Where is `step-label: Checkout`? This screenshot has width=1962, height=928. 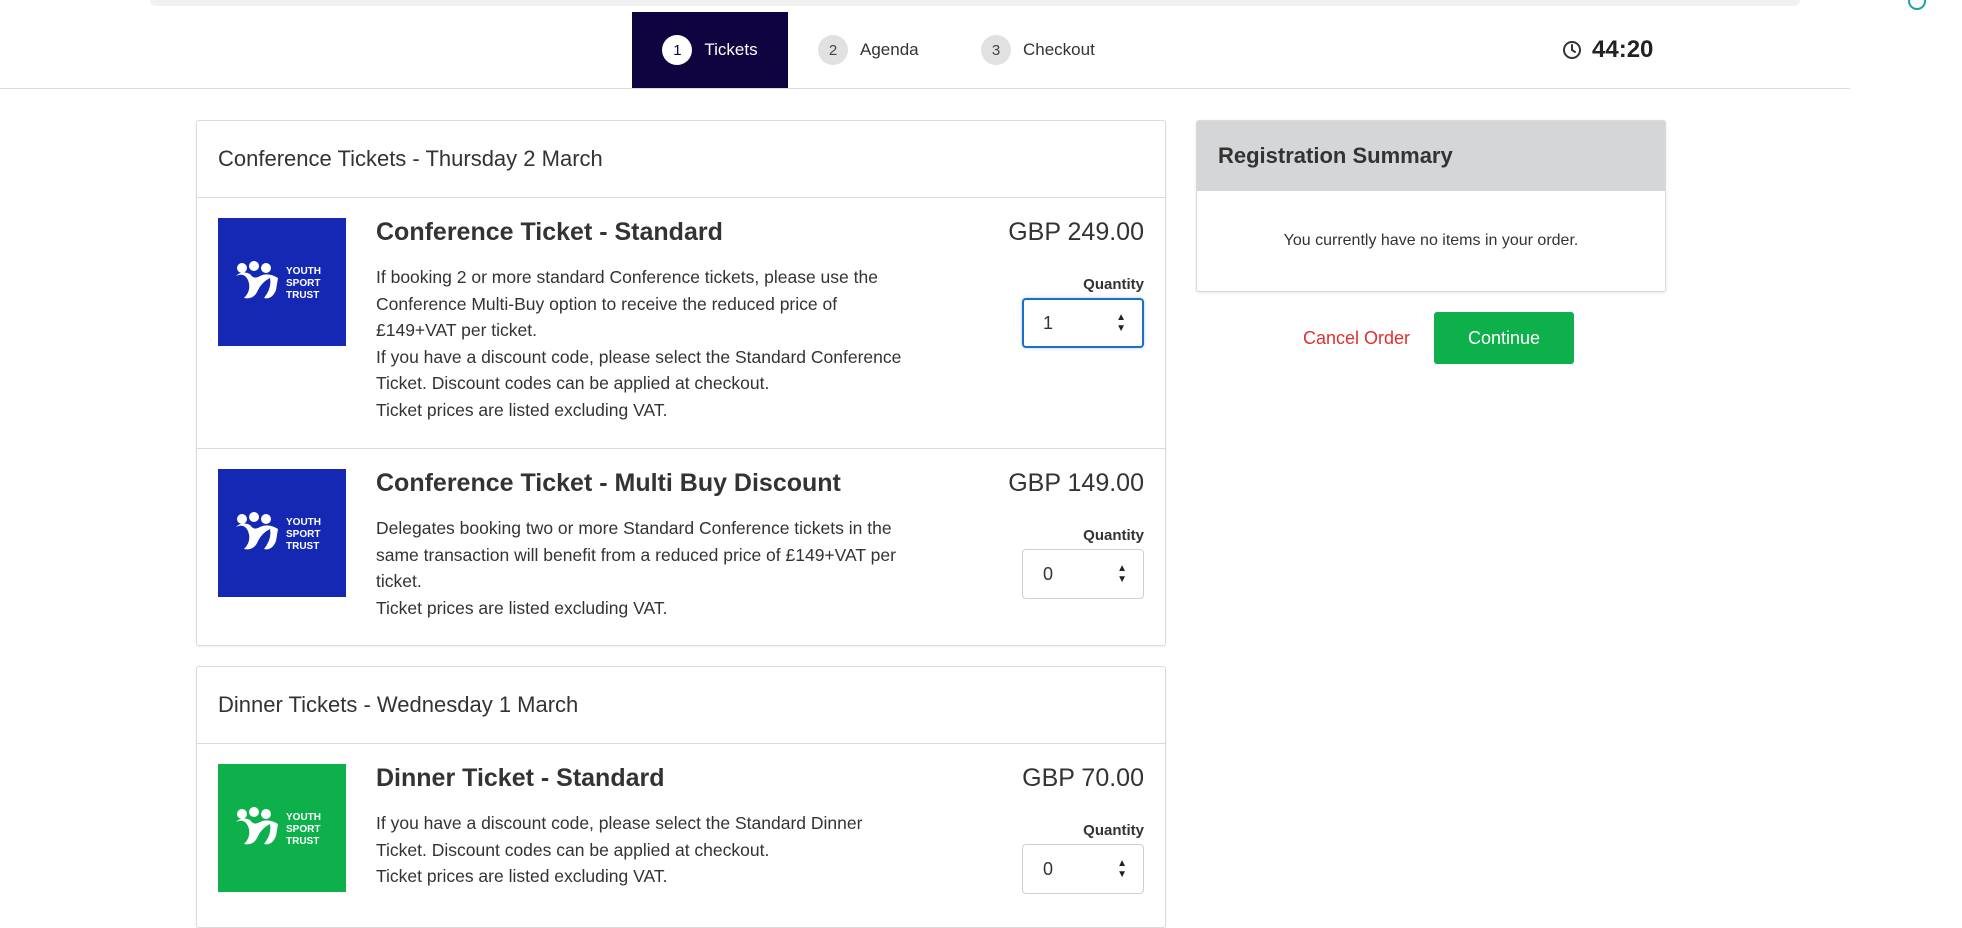 step-label: Checkout is located at coordinates (1059, 49).